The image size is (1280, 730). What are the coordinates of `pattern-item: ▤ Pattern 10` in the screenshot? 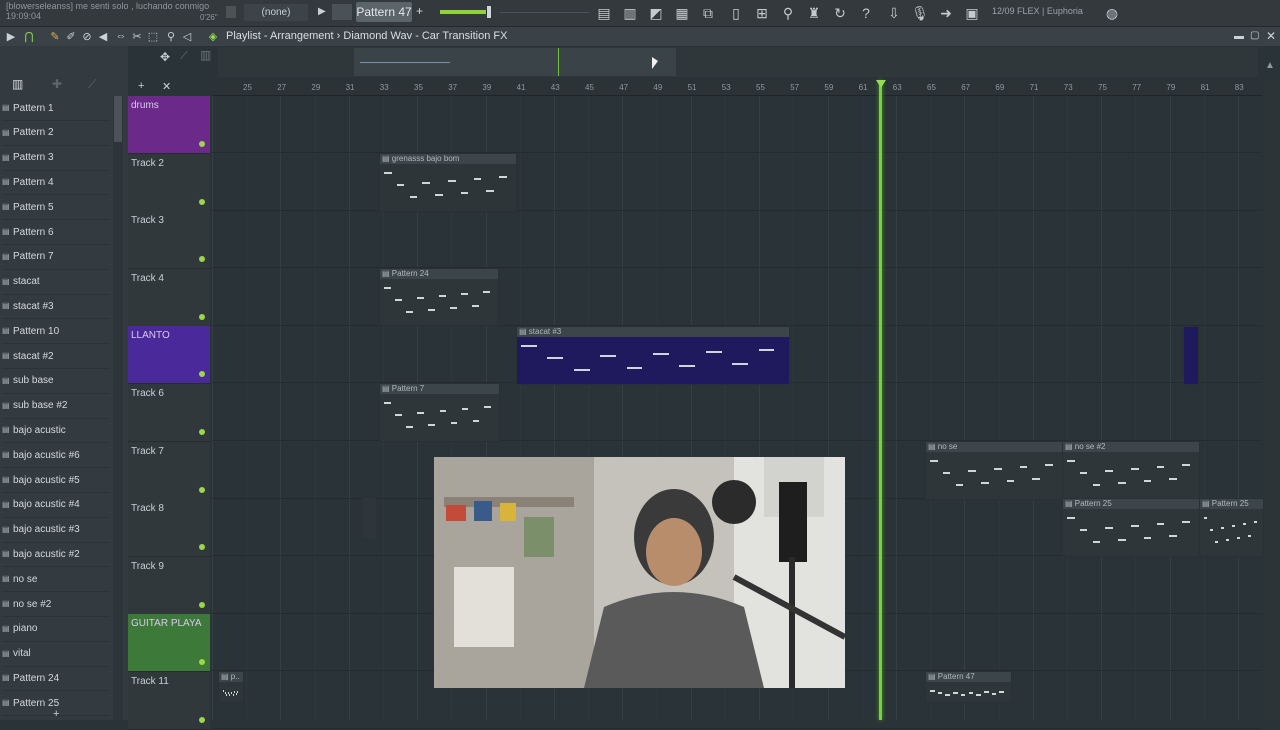 It's located at (56, 332).